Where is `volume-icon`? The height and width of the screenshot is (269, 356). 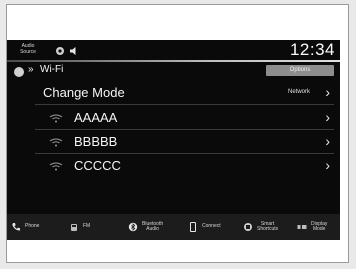 volume-icon is located at coordinates (74, 51).